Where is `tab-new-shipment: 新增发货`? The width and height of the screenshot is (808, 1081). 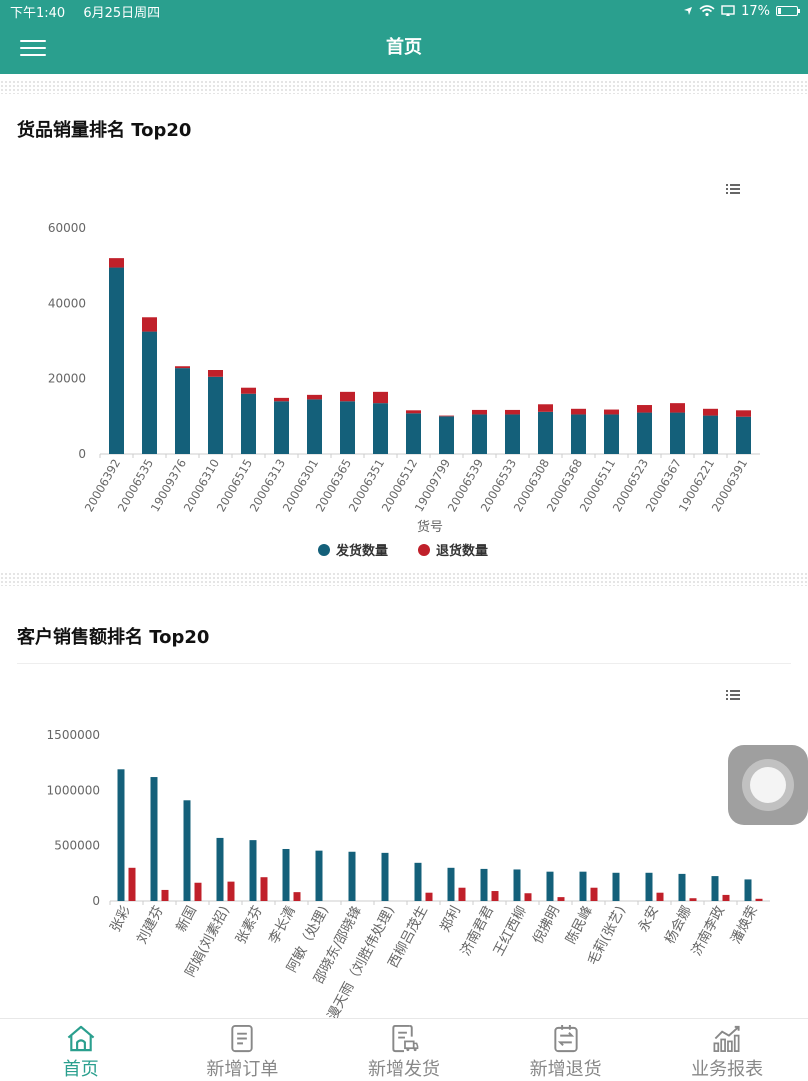 tab-new-shipment: 新增发货 is located at coordinates (404, 1050).